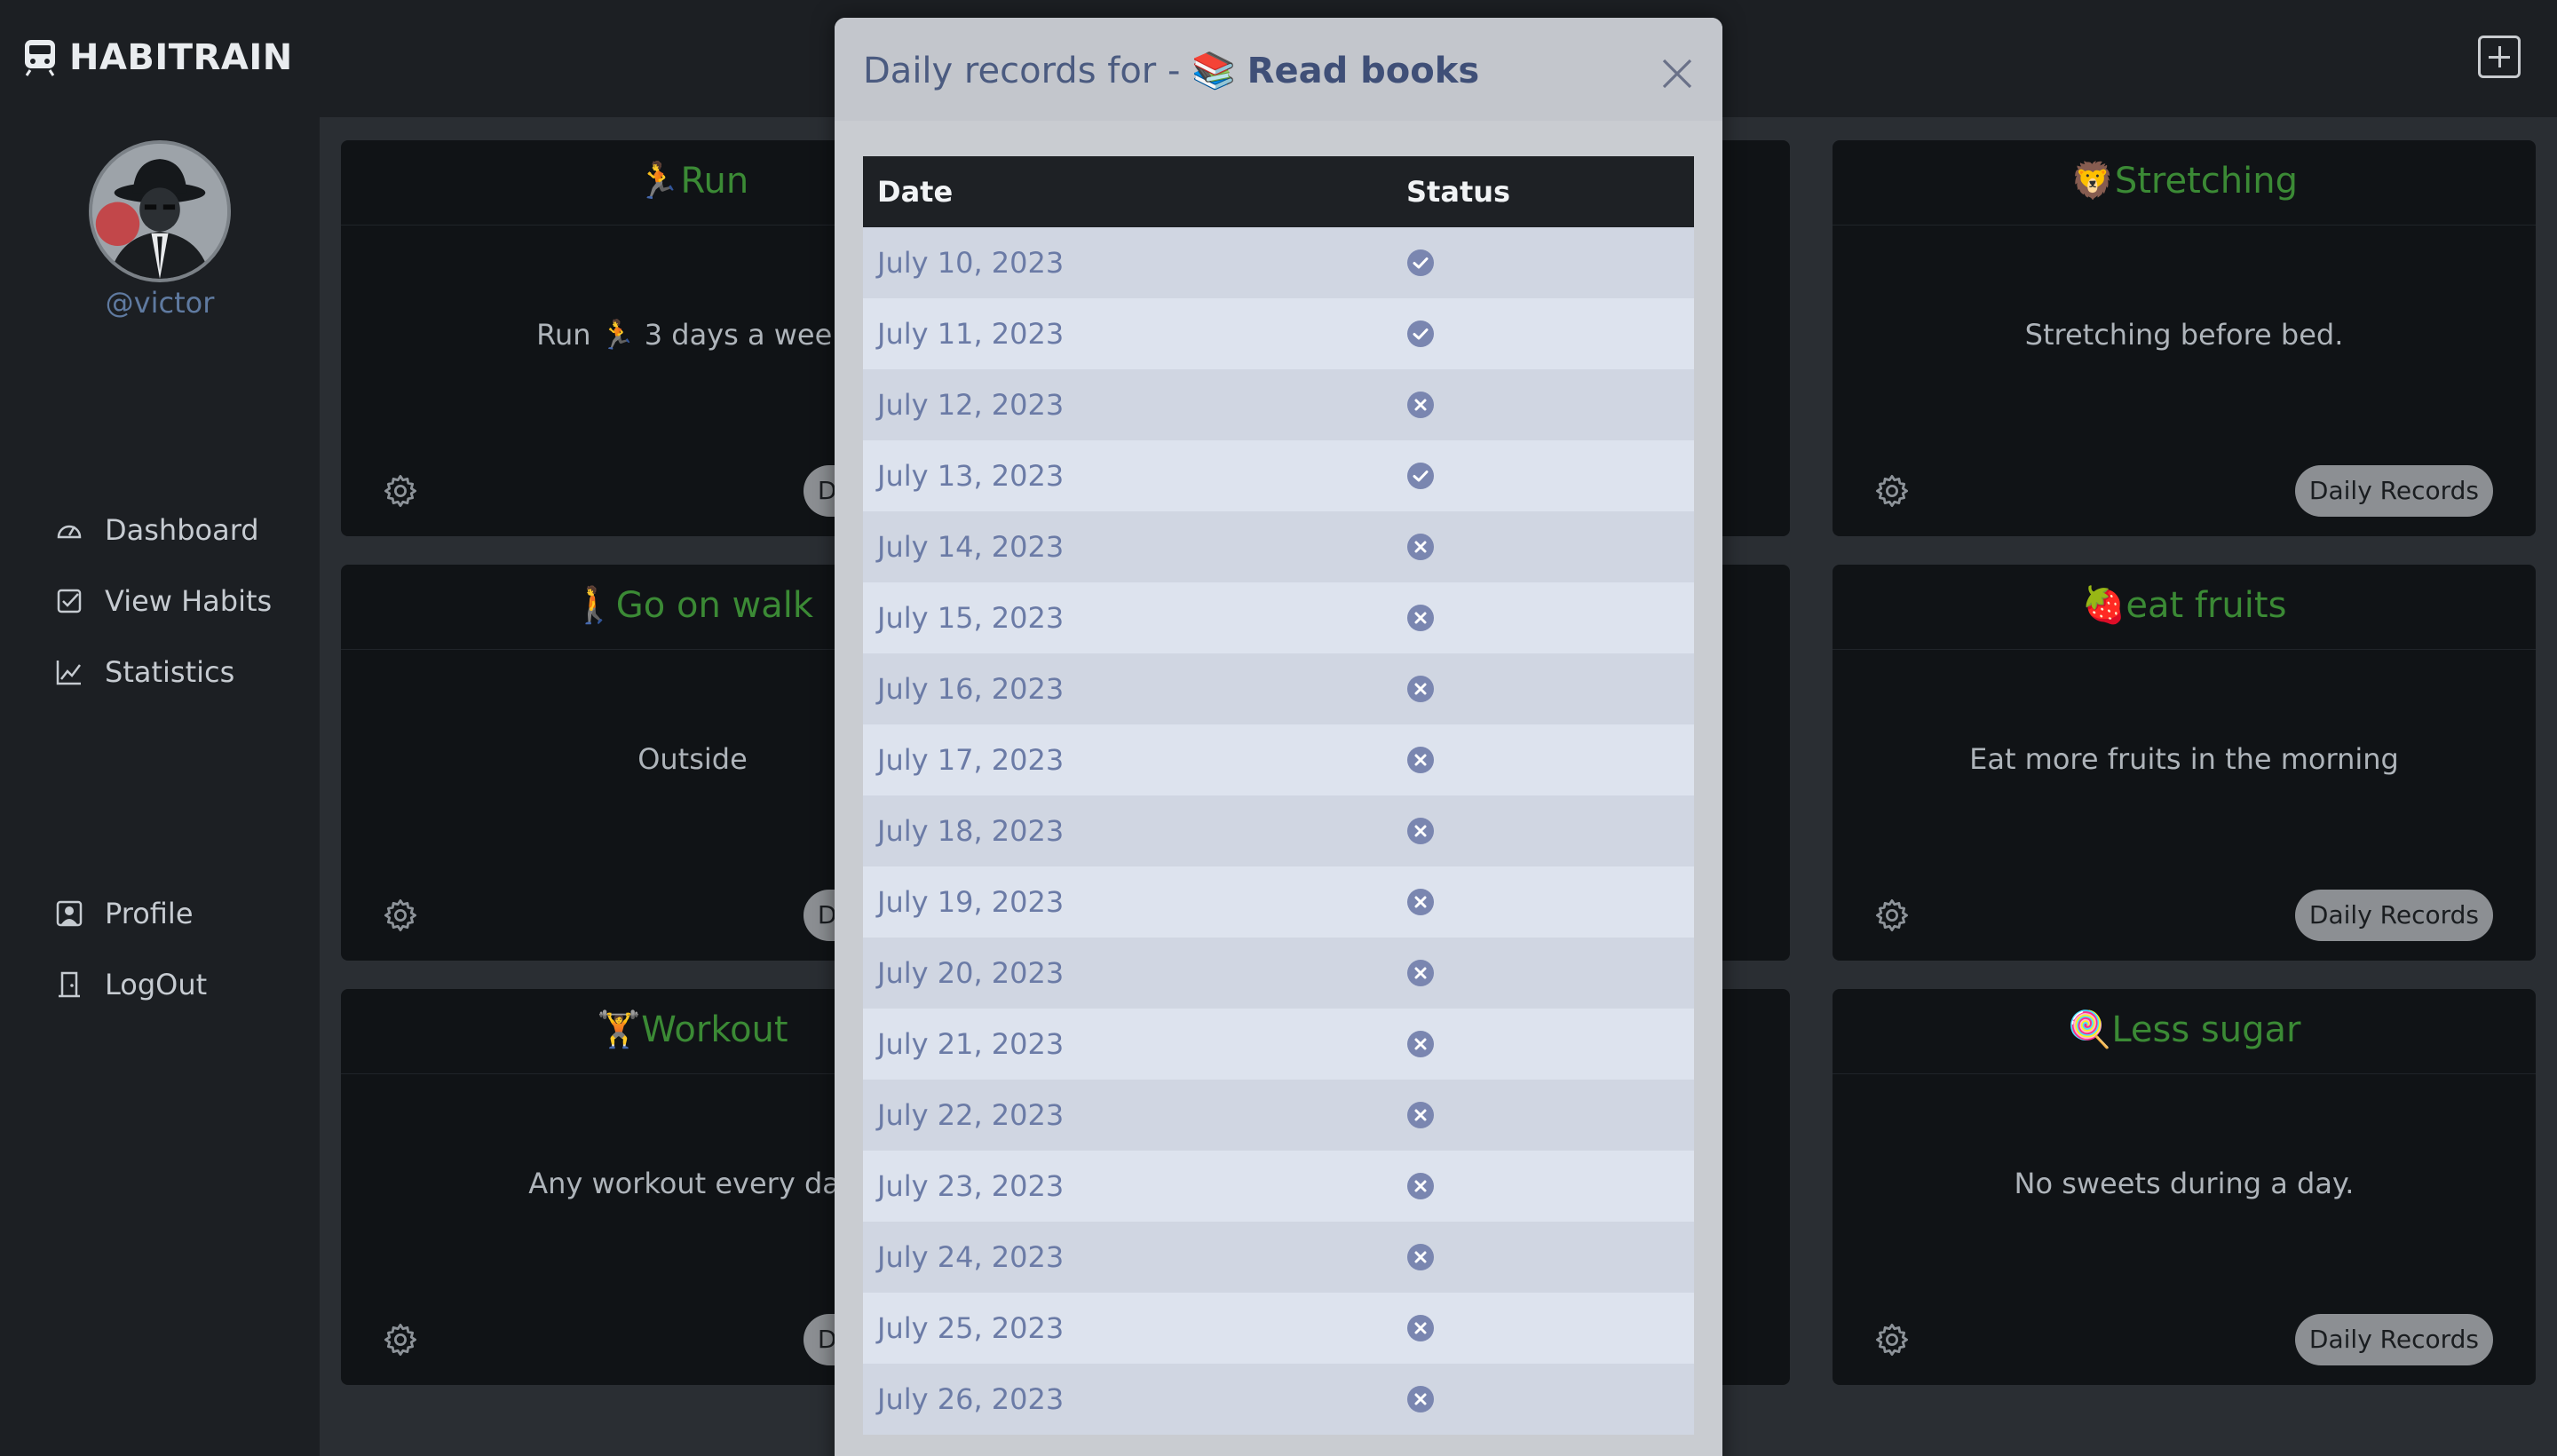  I want to click on table-row: July 14, 2023, so click(1278, 546).